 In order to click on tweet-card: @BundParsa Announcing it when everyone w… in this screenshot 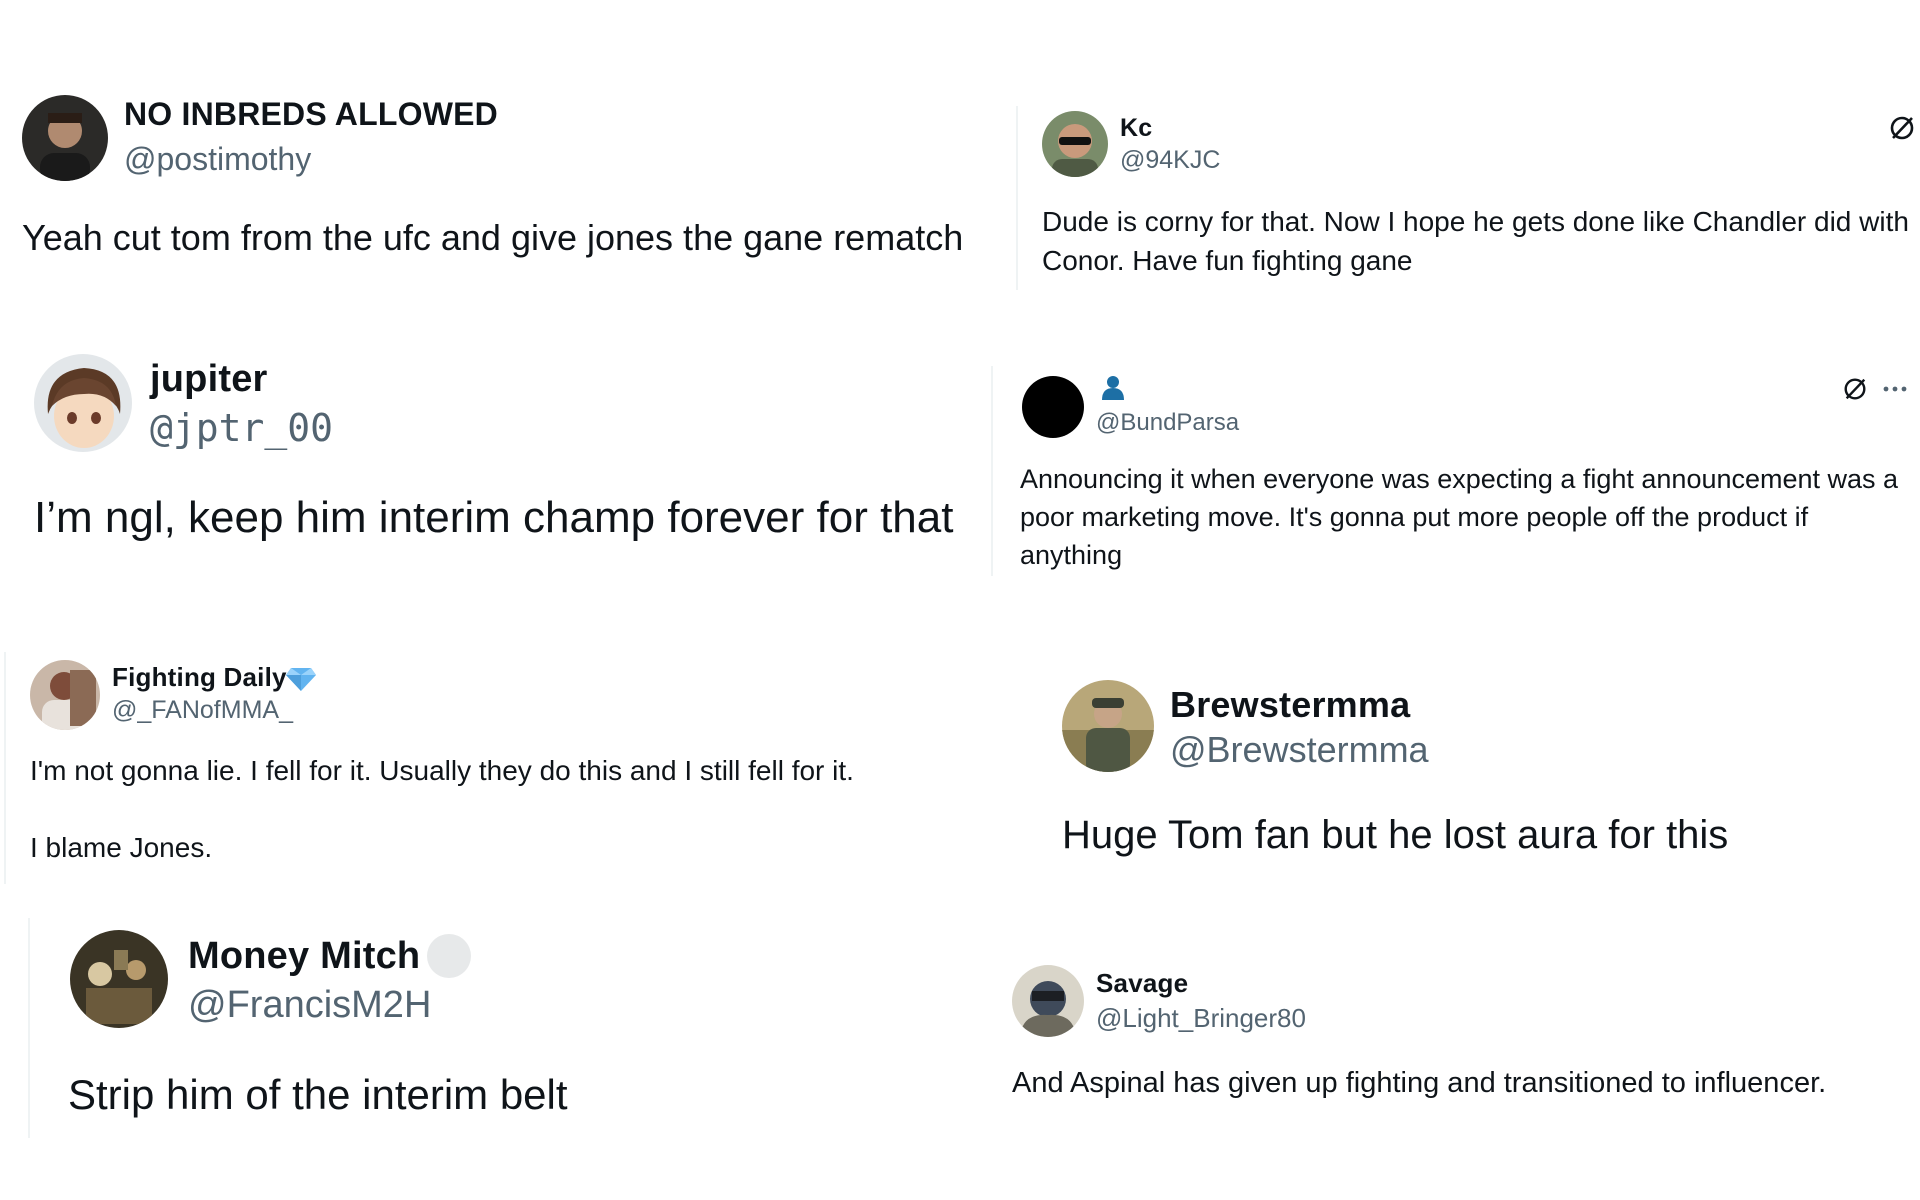, I will do `click(1460, 460)`.